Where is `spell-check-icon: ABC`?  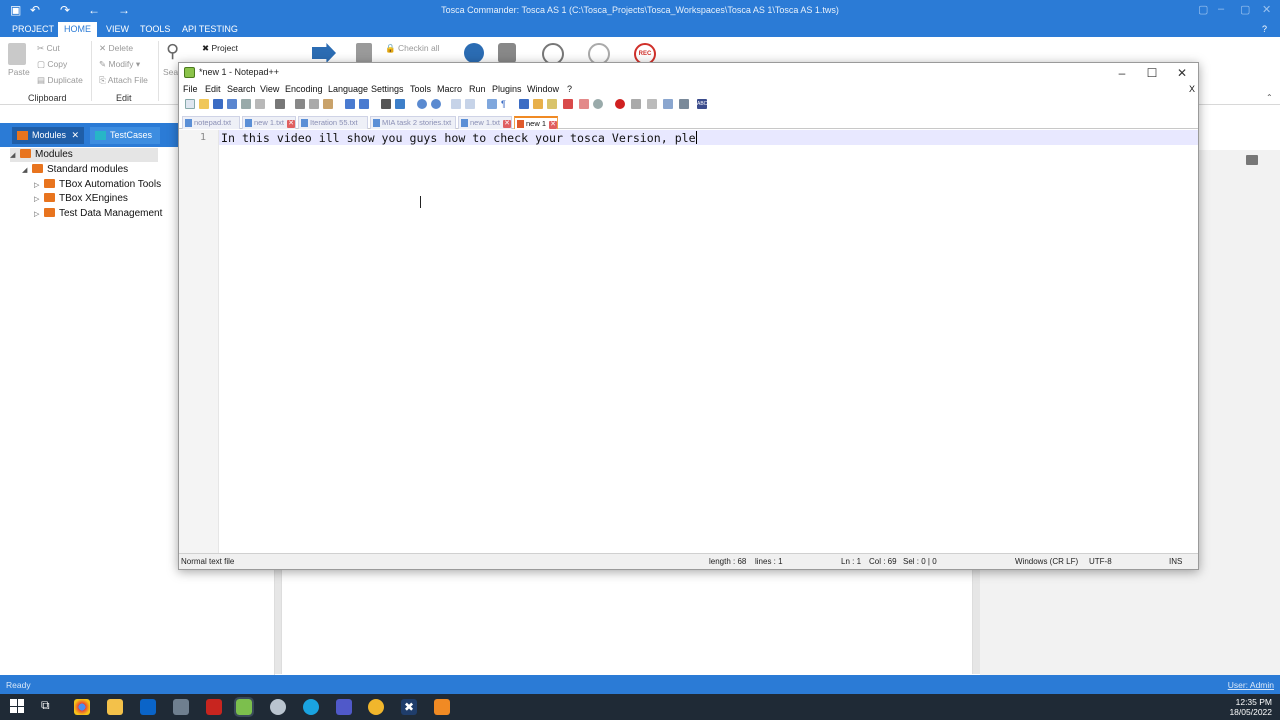 spell-check-icon: ABC is located at coordinates (702, 104).